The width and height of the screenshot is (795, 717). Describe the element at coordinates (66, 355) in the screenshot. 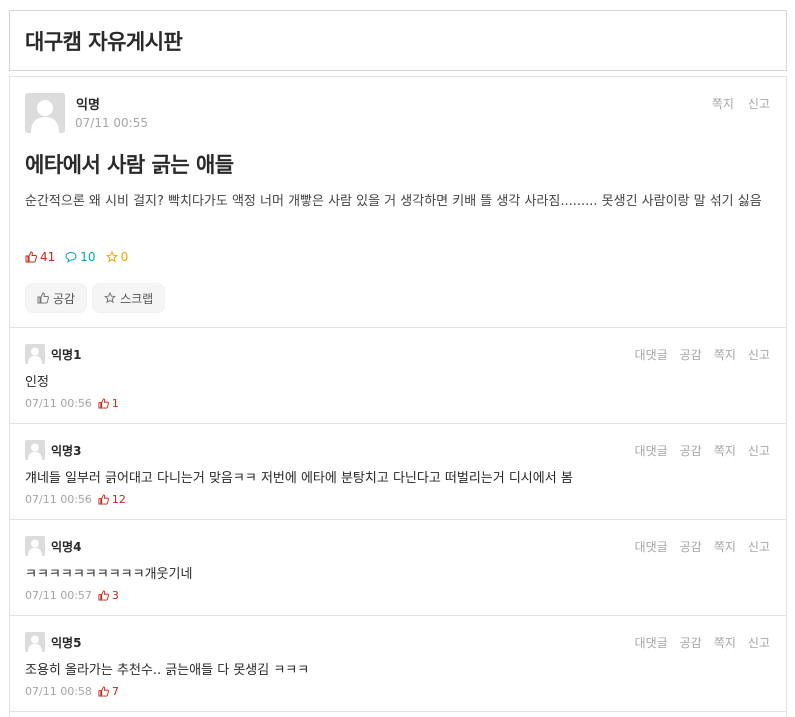

I see `comment-author: 익명1` at that location.